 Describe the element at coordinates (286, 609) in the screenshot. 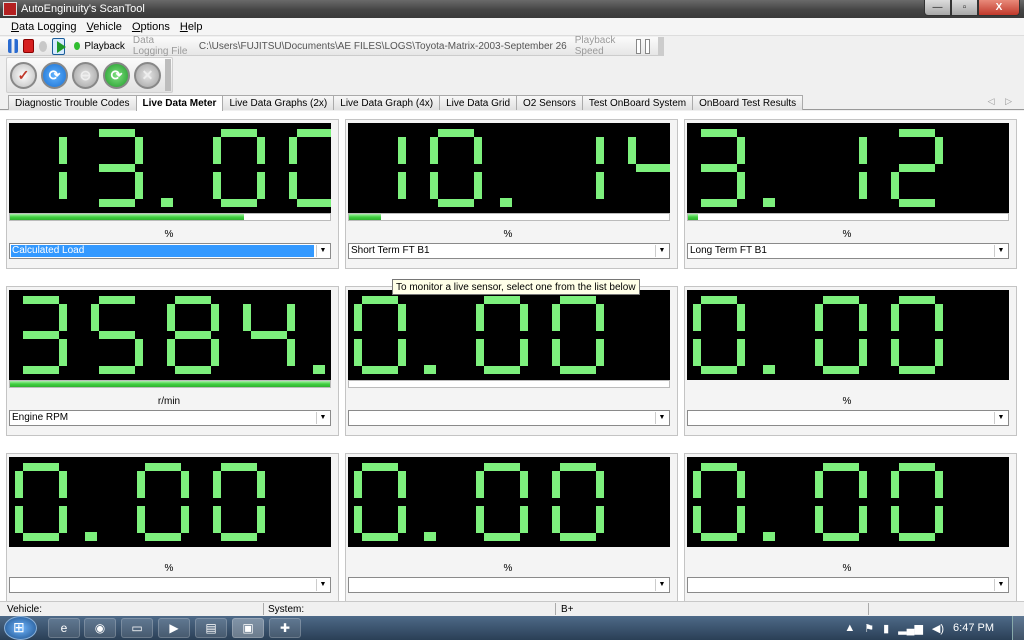

I see `system-status: System:` at that location.